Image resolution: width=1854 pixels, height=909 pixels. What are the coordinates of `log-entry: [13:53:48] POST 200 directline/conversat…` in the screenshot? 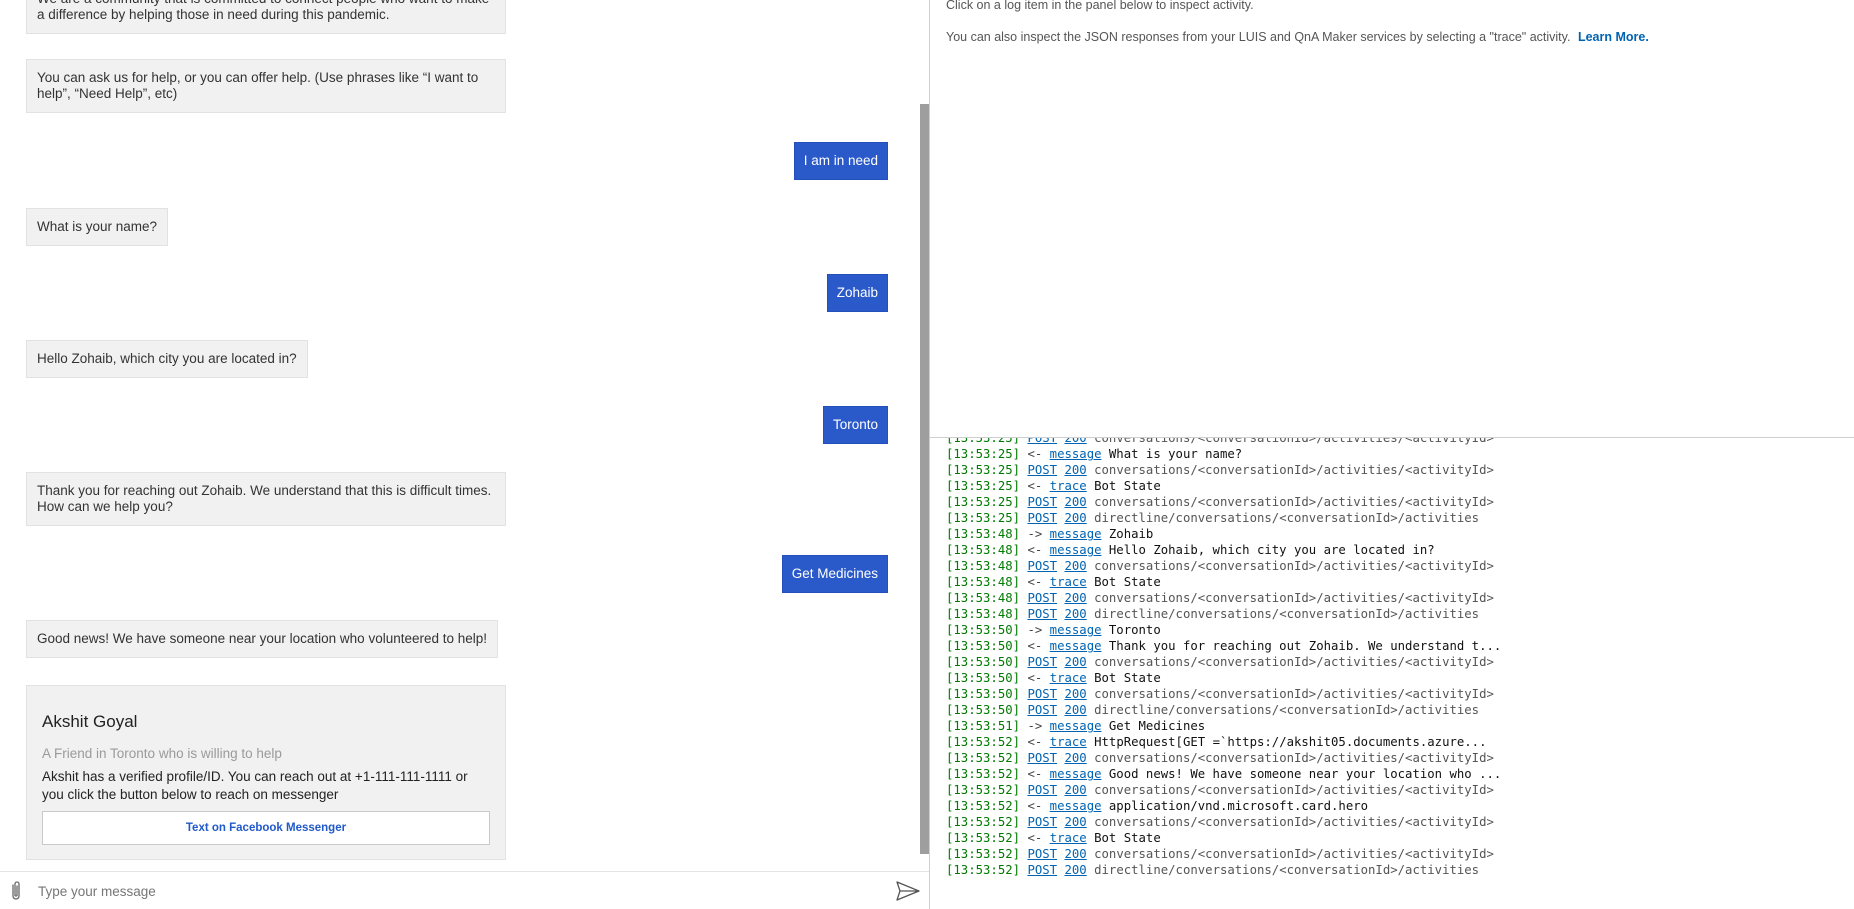 It's located at (1223, 614).